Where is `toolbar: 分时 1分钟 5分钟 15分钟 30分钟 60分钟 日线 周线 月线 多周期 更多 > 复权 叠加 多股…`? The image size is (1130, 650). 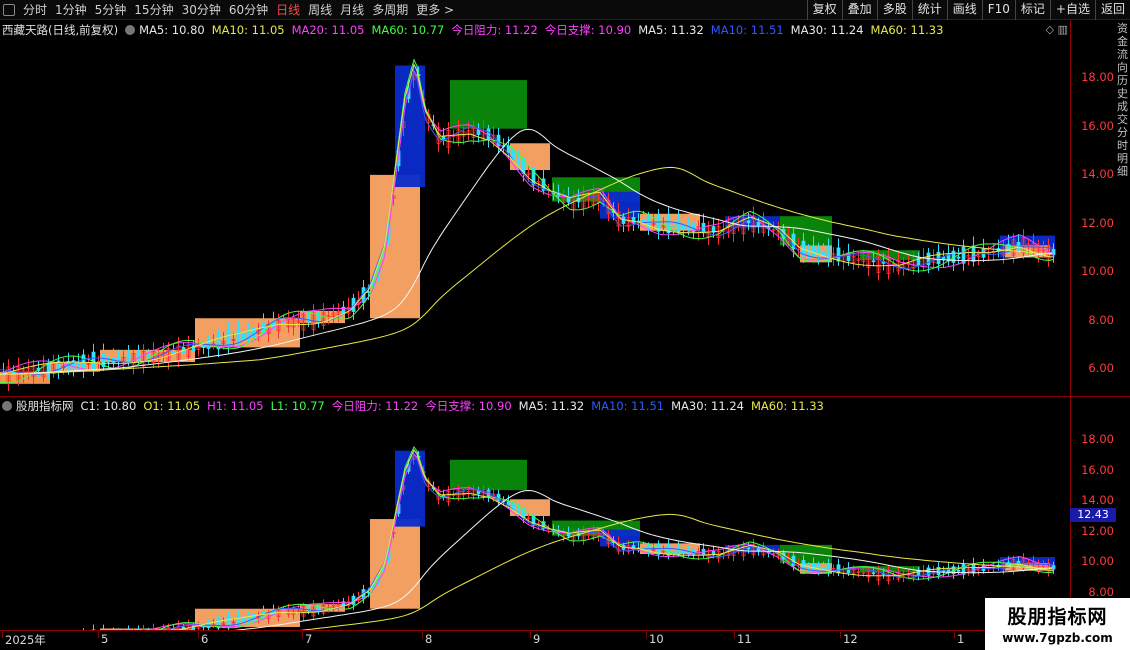
toolbar: 分时 1分钟 5分钟 15分钟 30分钟 60分钟 日线 周线 月线 多周期 更多 > 复权 叠加 多股… is located at coordinates (565, 10).